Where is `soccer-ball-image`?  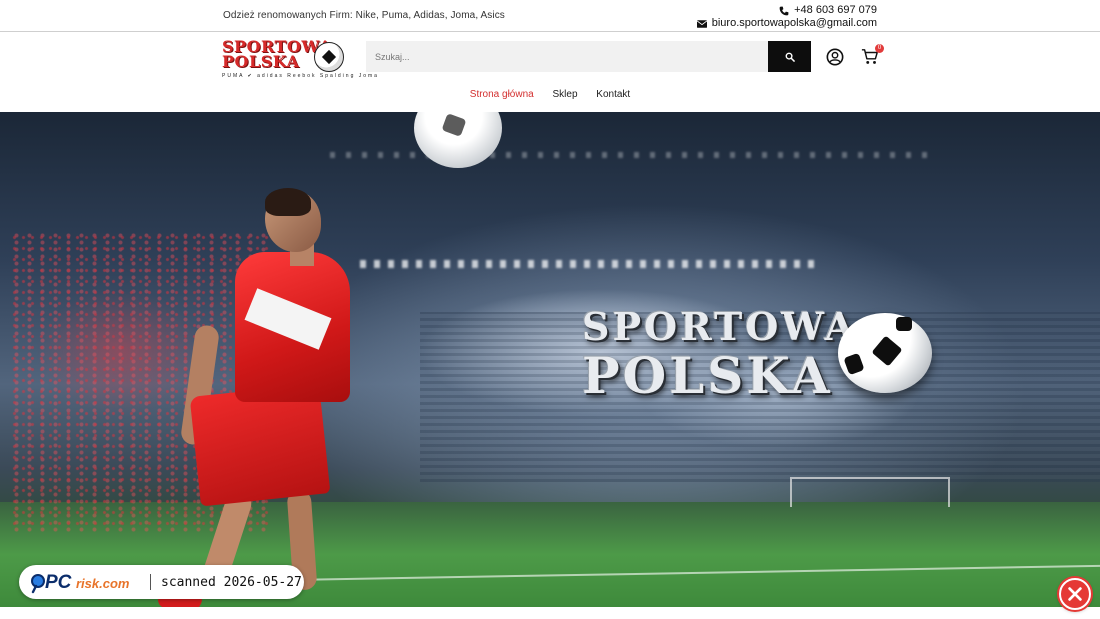
soccer-ball-image is located at coordinates (458, 140).